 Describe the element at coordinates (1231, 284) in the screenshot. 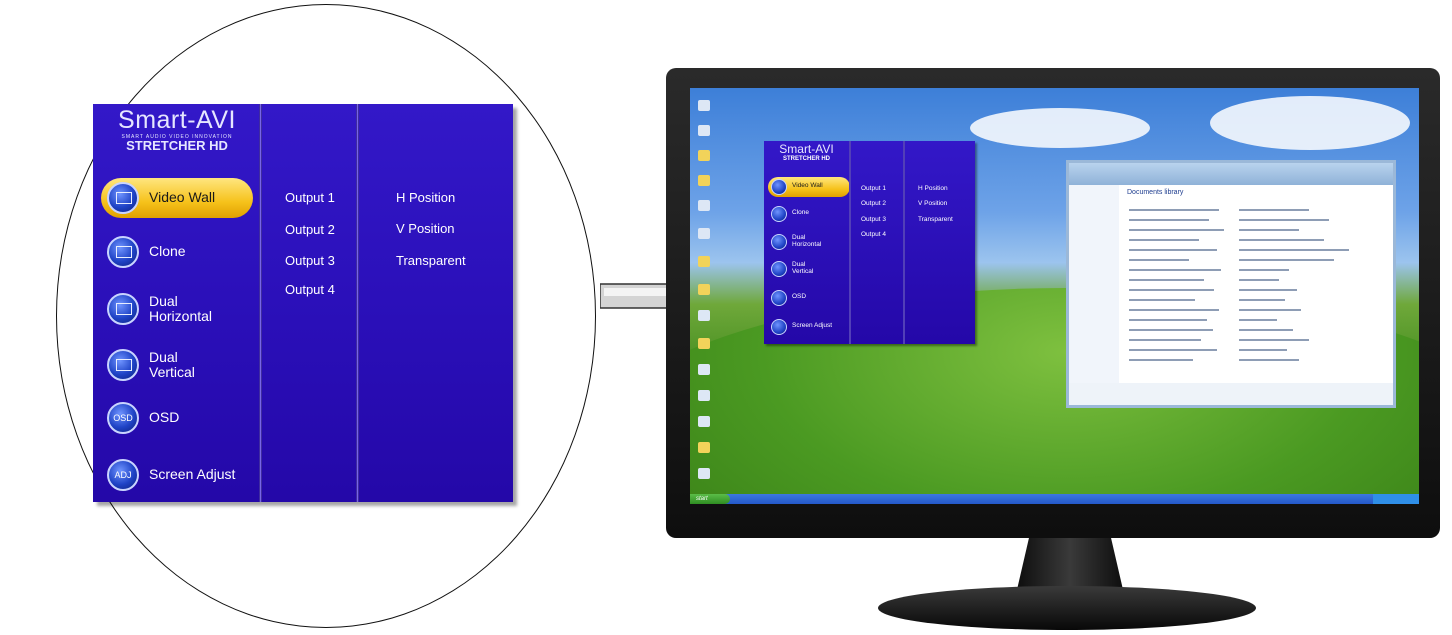

I see `explorer-window: Documents library` at that location.